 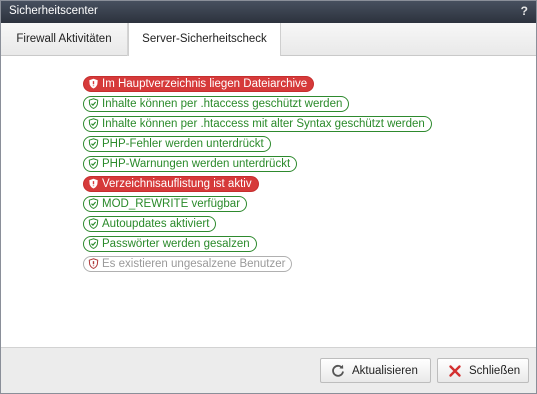 I want to click on check-item-inactive: Es existieren ungesalzene Benutzer, so click(x=188, y=264).